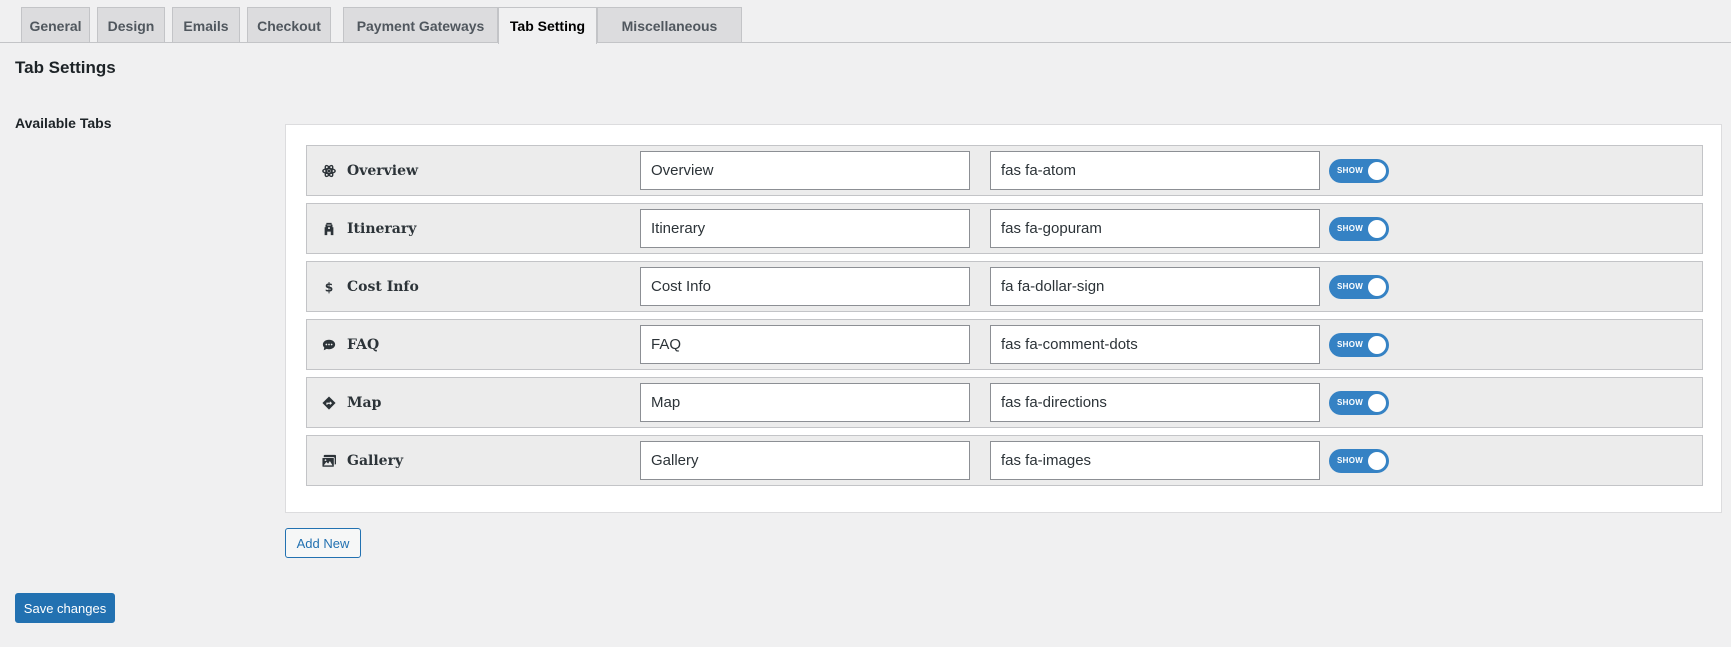  What do you see at coordinates (65, 67) in the screenshot?
I see `page-title: Tab Settings` at bounding box center [65, 67].